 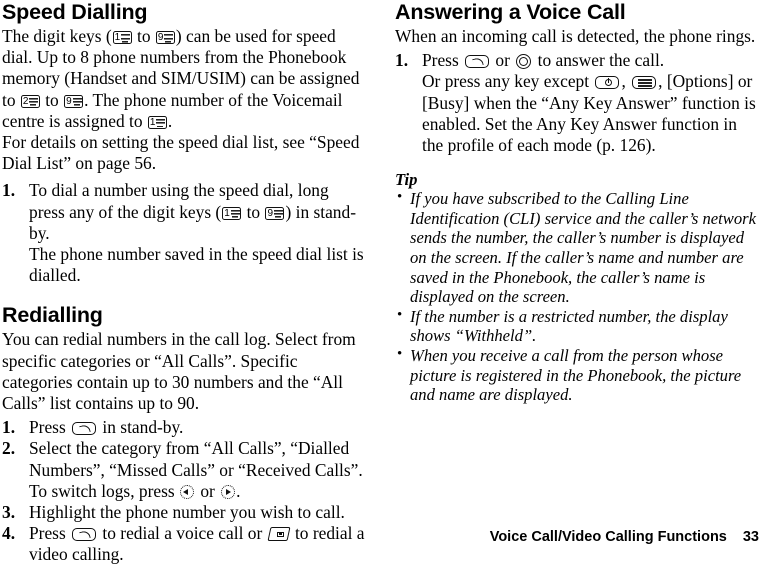 What do you see at coordinates (508, 81) in the screenshot?
I see `substep-text: Or press any key except` at bounding box center [508, 81].